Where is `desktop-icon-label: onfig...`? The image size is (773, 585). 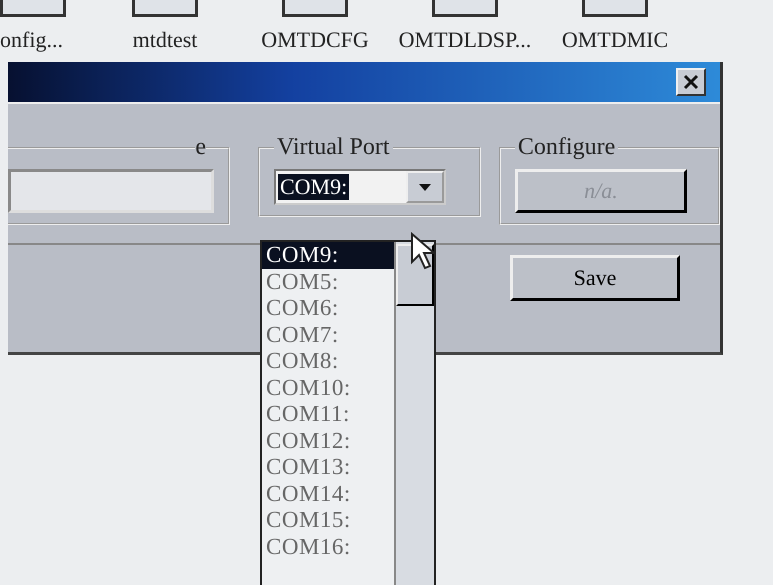
desktop-icon-label: onfig... is located at coordinates (31, 40).